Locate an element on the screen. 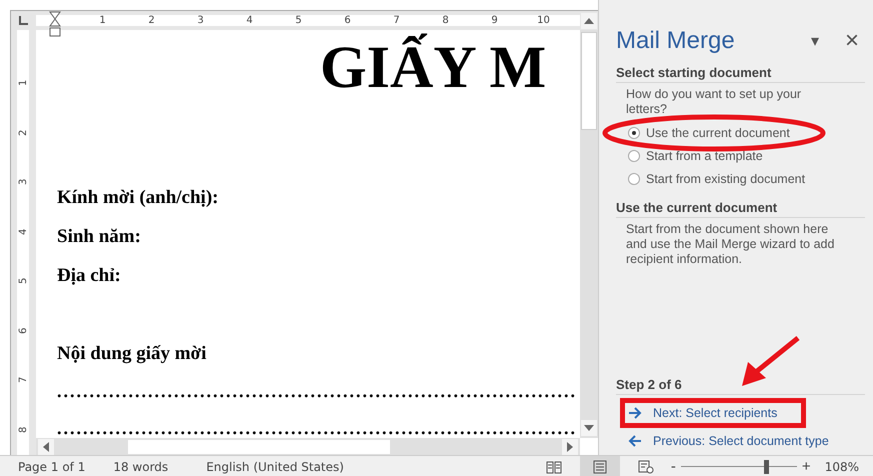 This screenshot has height=476, width=873. document-title: GIẤY M is located at coordinates (433, 67).